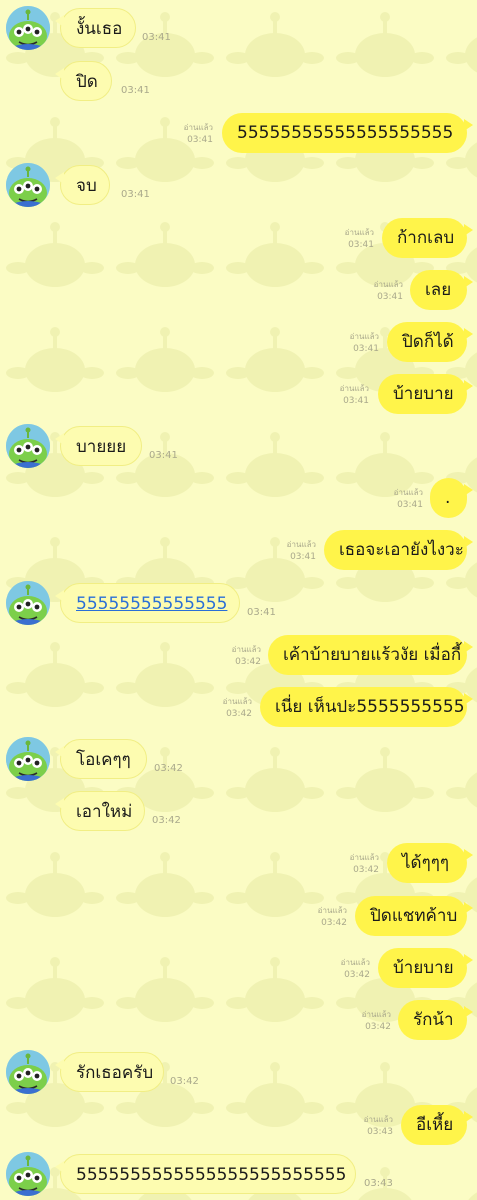  What do you see at coordinates (430, 863) in the screenshot?
I see `sent-message-bubble: ได้ๆๆๆ` at bounding box center [430, 863].